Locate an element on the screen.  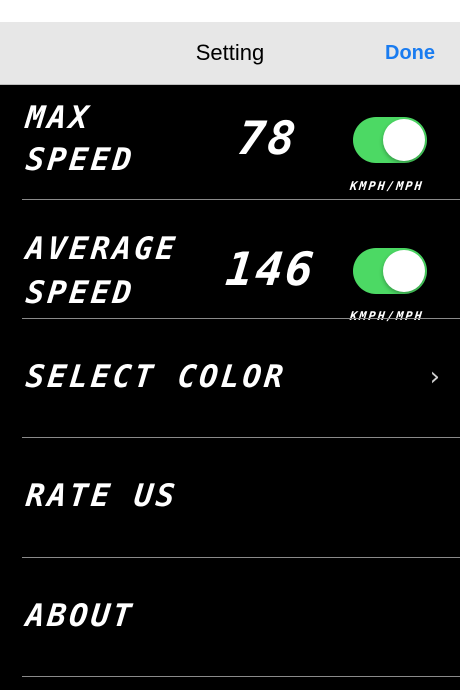
average-speed-label-line1: AVERAGE is located at coordinates (102, 249).